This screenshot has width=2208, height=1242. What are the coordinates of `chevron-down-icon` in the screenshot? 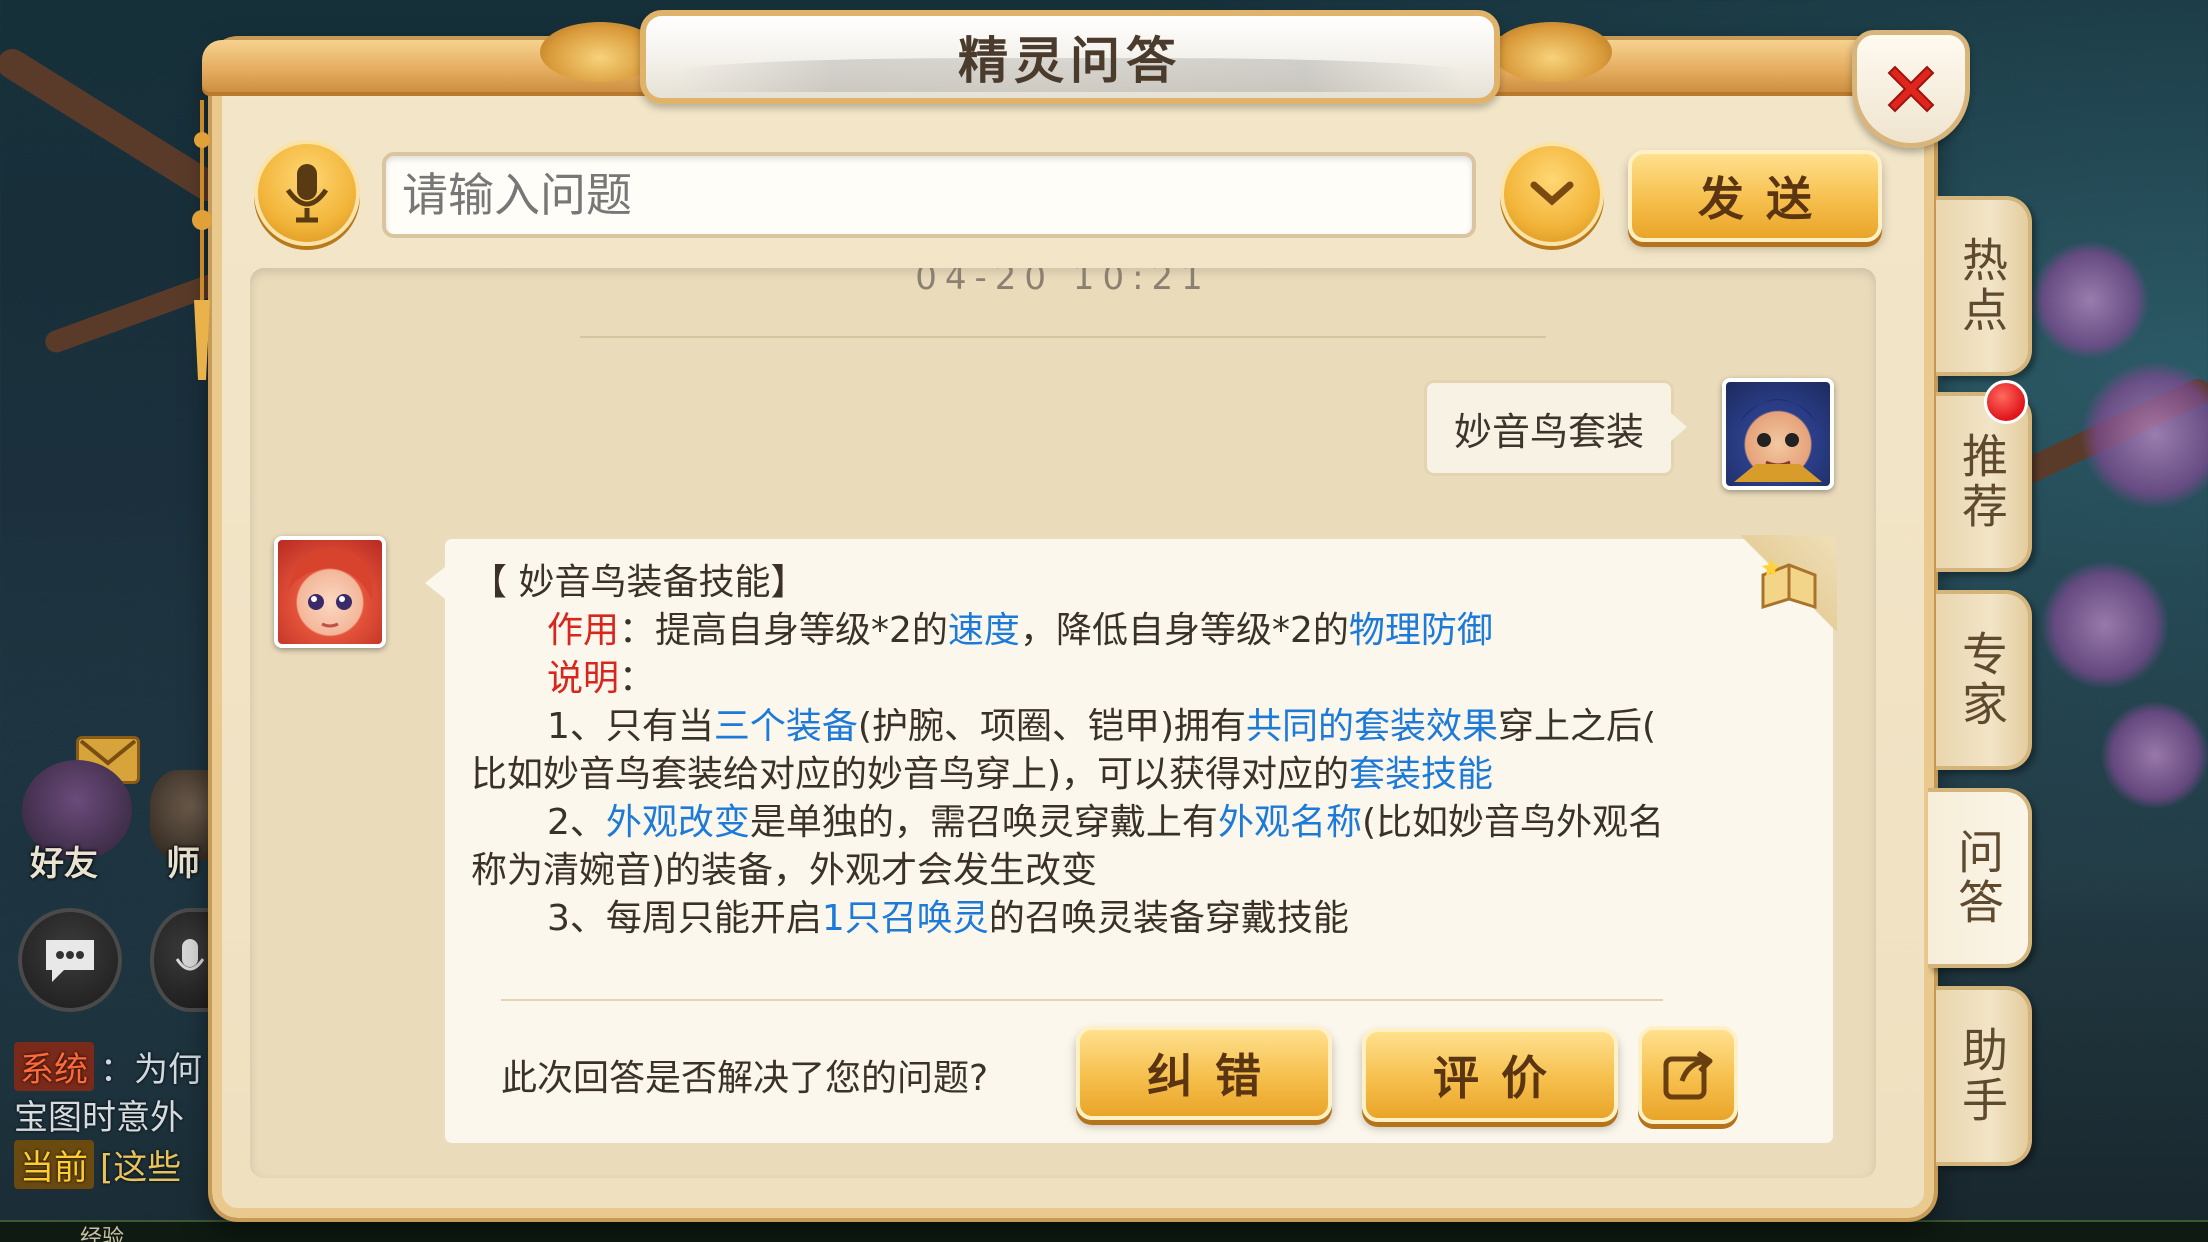 It's located at (1552, 193).